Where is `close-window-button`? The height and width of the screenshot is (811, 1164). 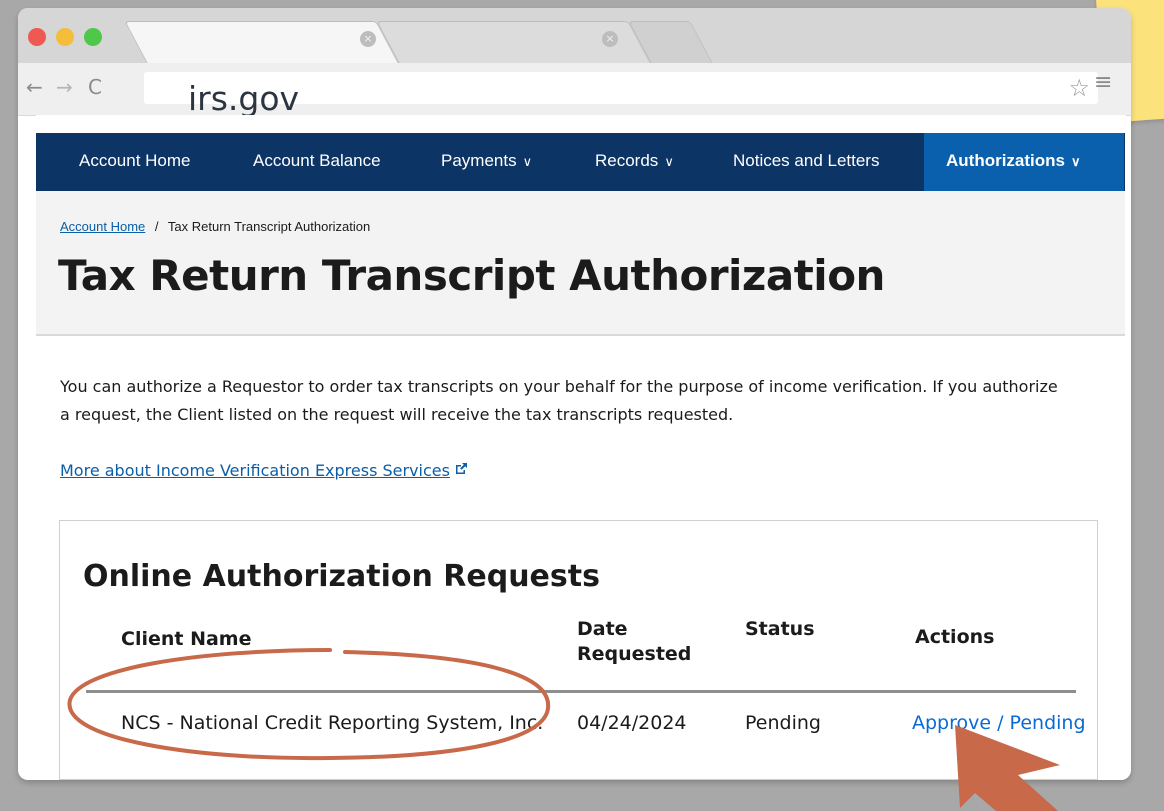 close-window-button is located at coordinates (37, 37).